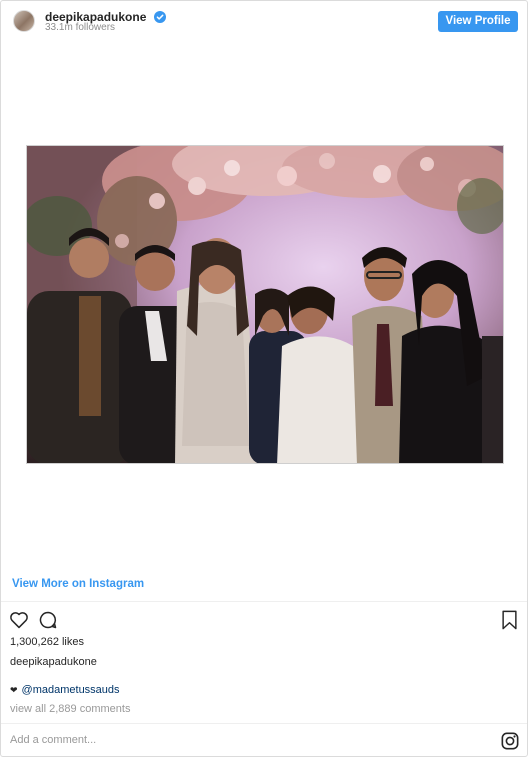 The height and width of the screenshot is (759, 530). Describe the element at coordinates (70, 709) in the screenshot. I see `view-all-comments-link: view all 2,889 comments` at that location.